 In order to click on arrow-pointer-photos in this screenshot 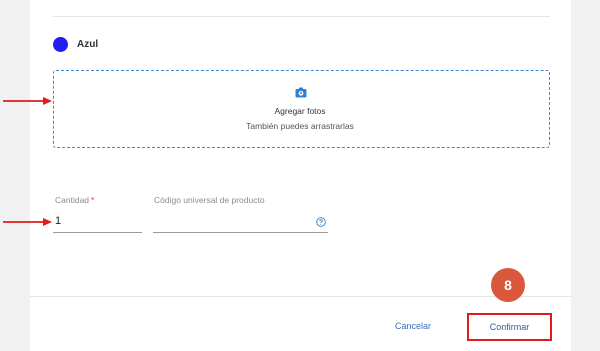, I will do `click(27, 101)`.